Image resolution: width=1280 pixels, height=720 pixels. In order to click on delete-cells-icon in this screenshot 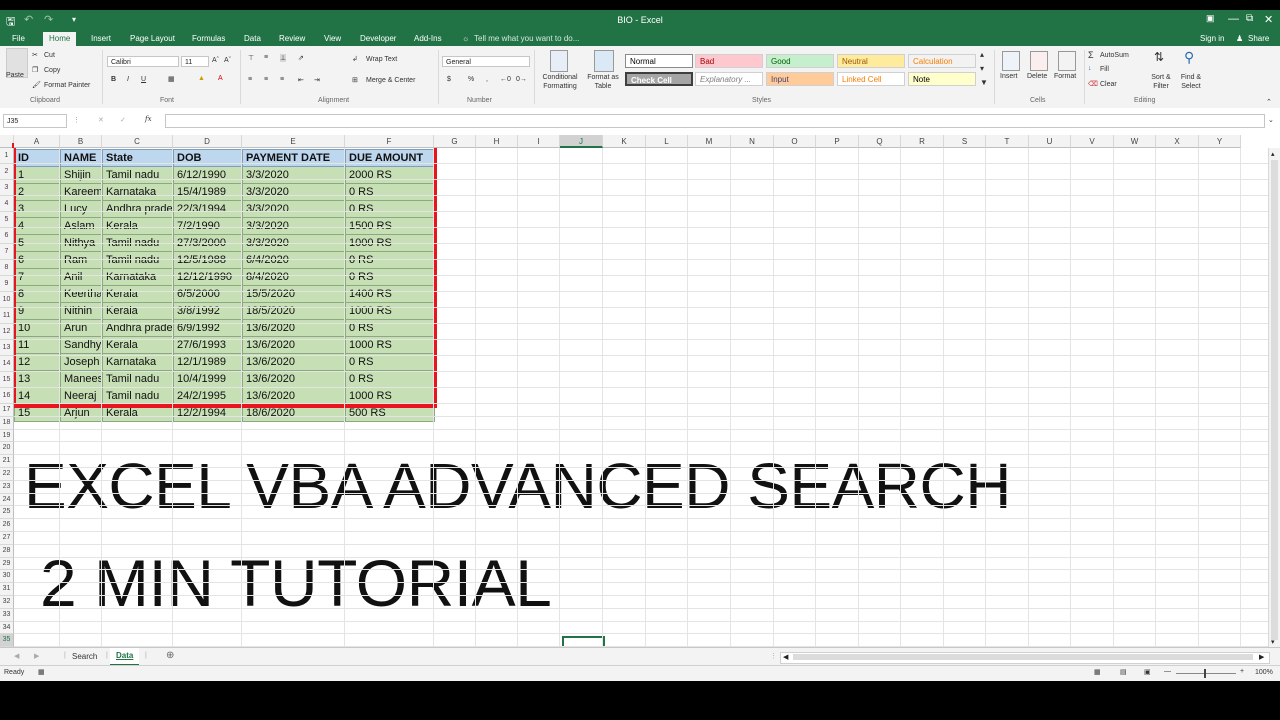, I will do `click(1039, 61)`.